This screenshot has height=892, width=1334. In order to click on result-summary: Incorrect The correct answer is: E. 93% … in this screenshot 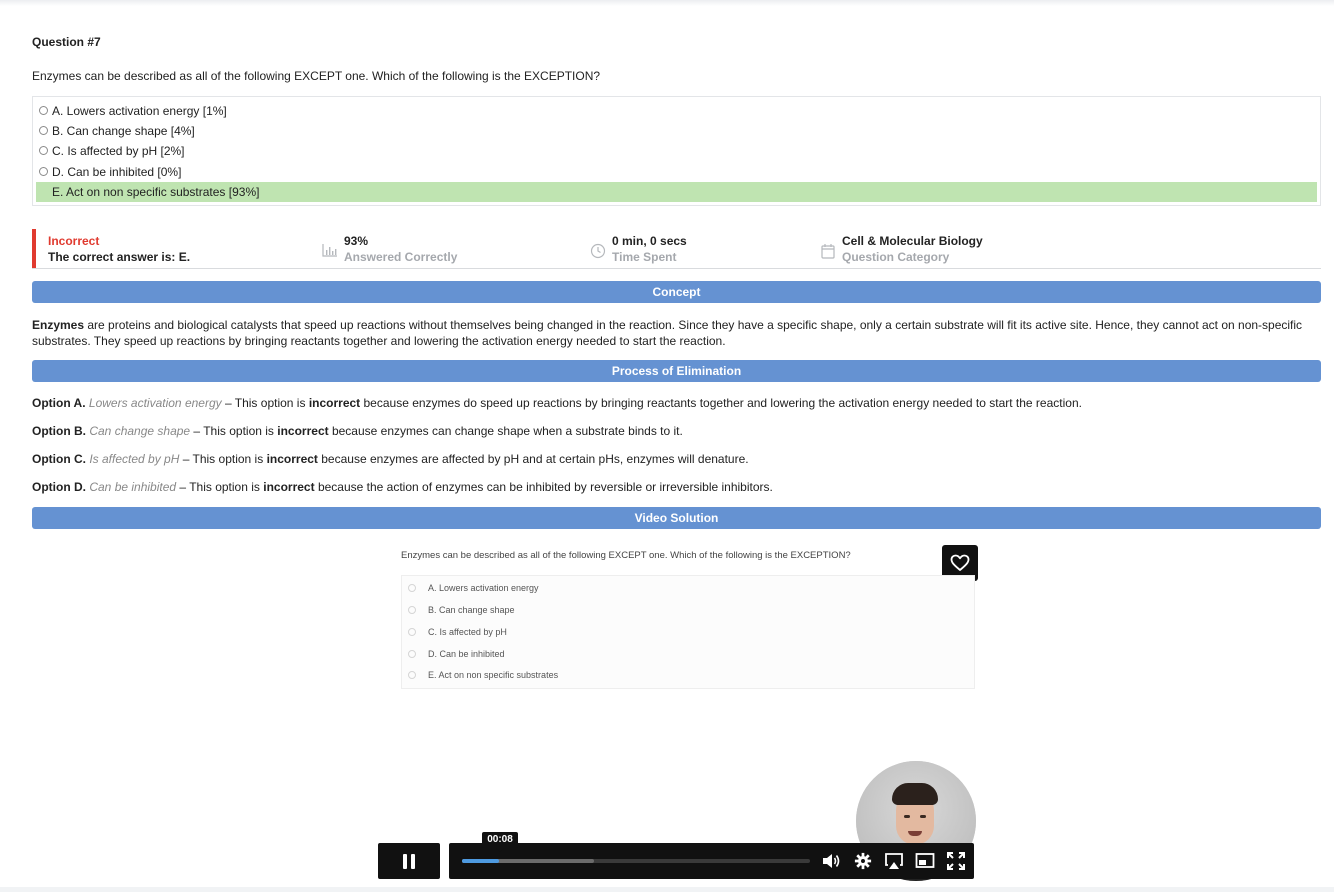, I will do `click(676, 249)`.